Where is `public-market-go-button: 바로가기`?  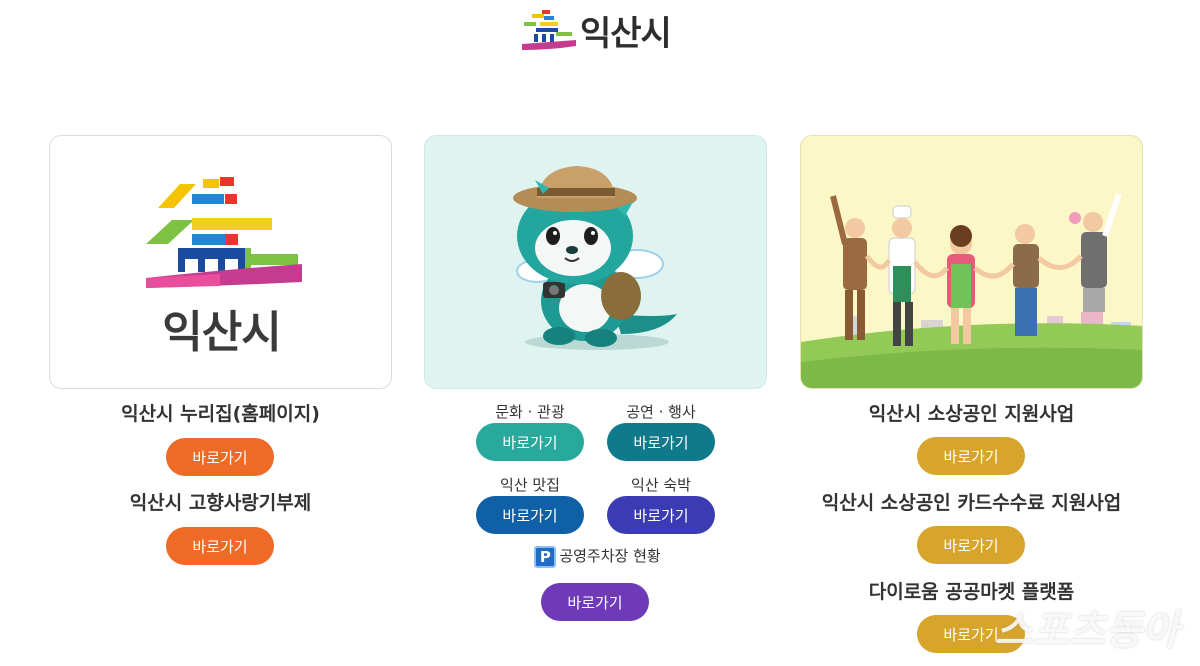
public-market-go-button: 바로가기 is located at coordinates (971, 634).